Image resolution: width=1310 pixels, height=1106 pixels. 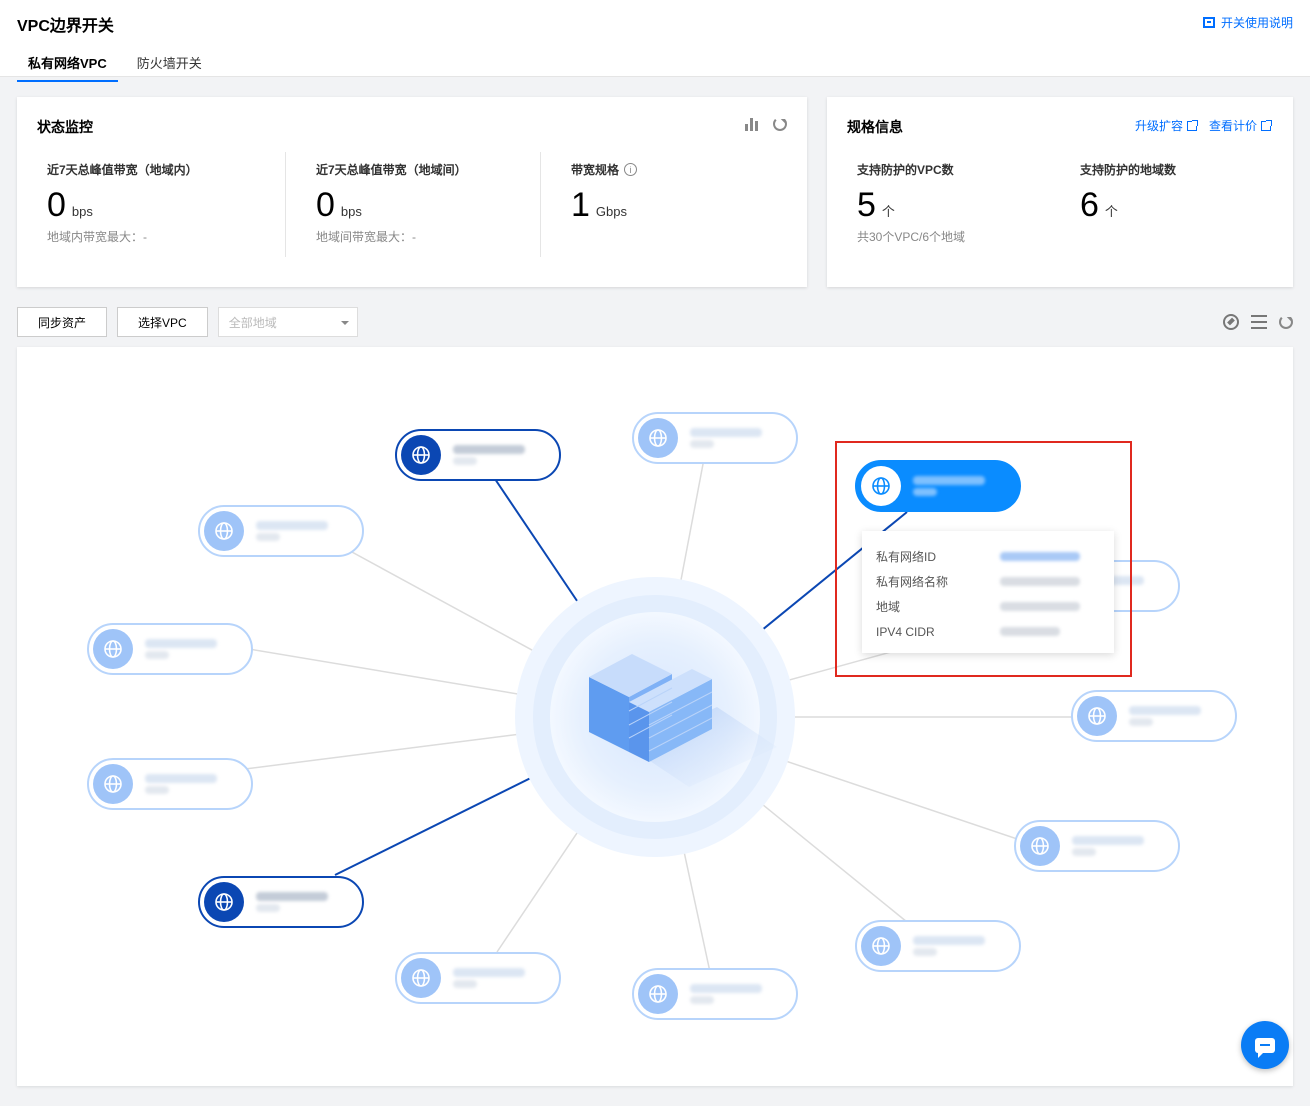 I want to click on status-monitor-title: 状态监控, so click(x=65, y=127).